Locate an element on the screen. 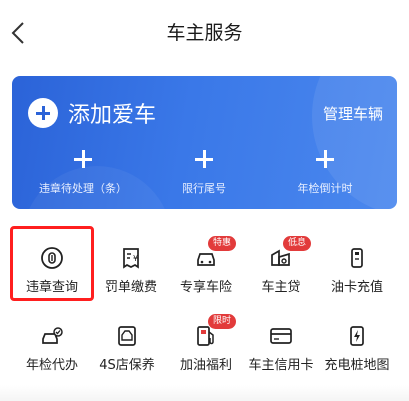  service-label: 罚单缴费 is located at coordinates (130, 287).